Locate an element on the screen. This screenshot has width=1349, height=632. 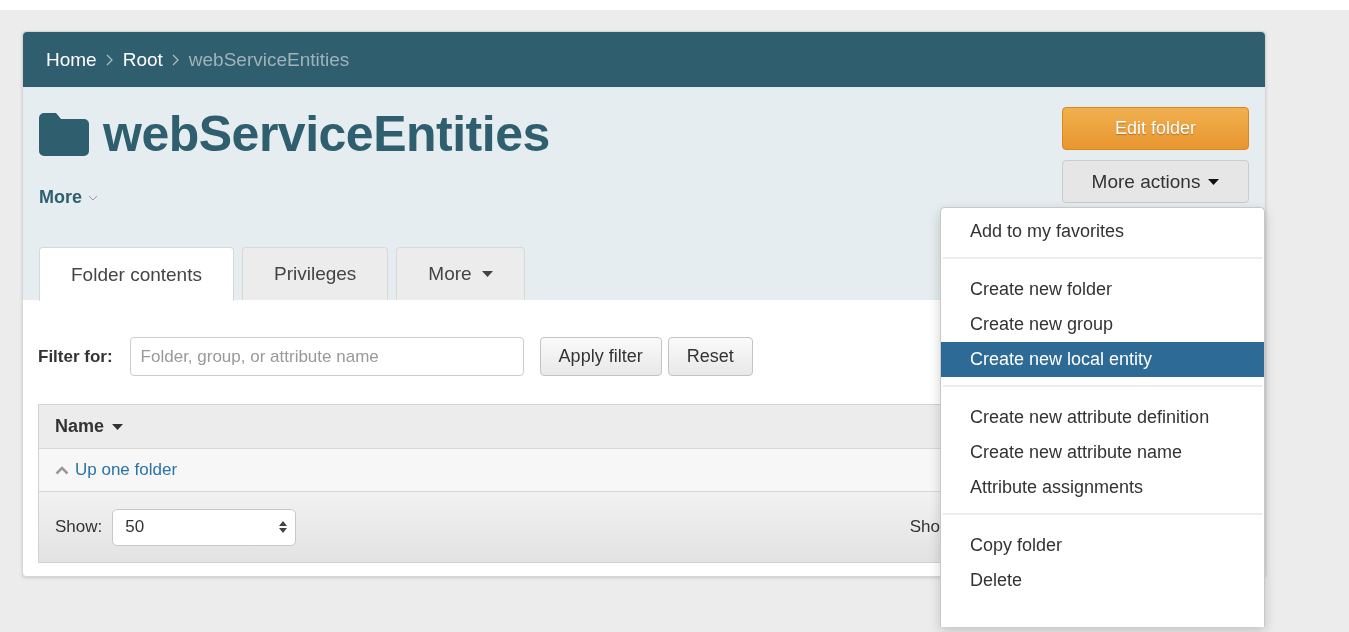
page-size-select: 50 is located at coordinates (204, 527).